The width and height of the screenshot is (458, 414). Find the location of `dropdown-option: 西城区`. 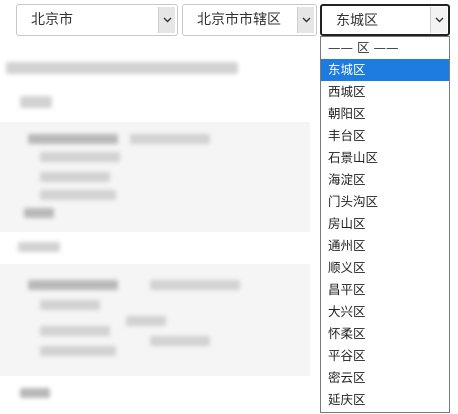

dropdown-option: 西城区 is located at coordinates (385, 92).